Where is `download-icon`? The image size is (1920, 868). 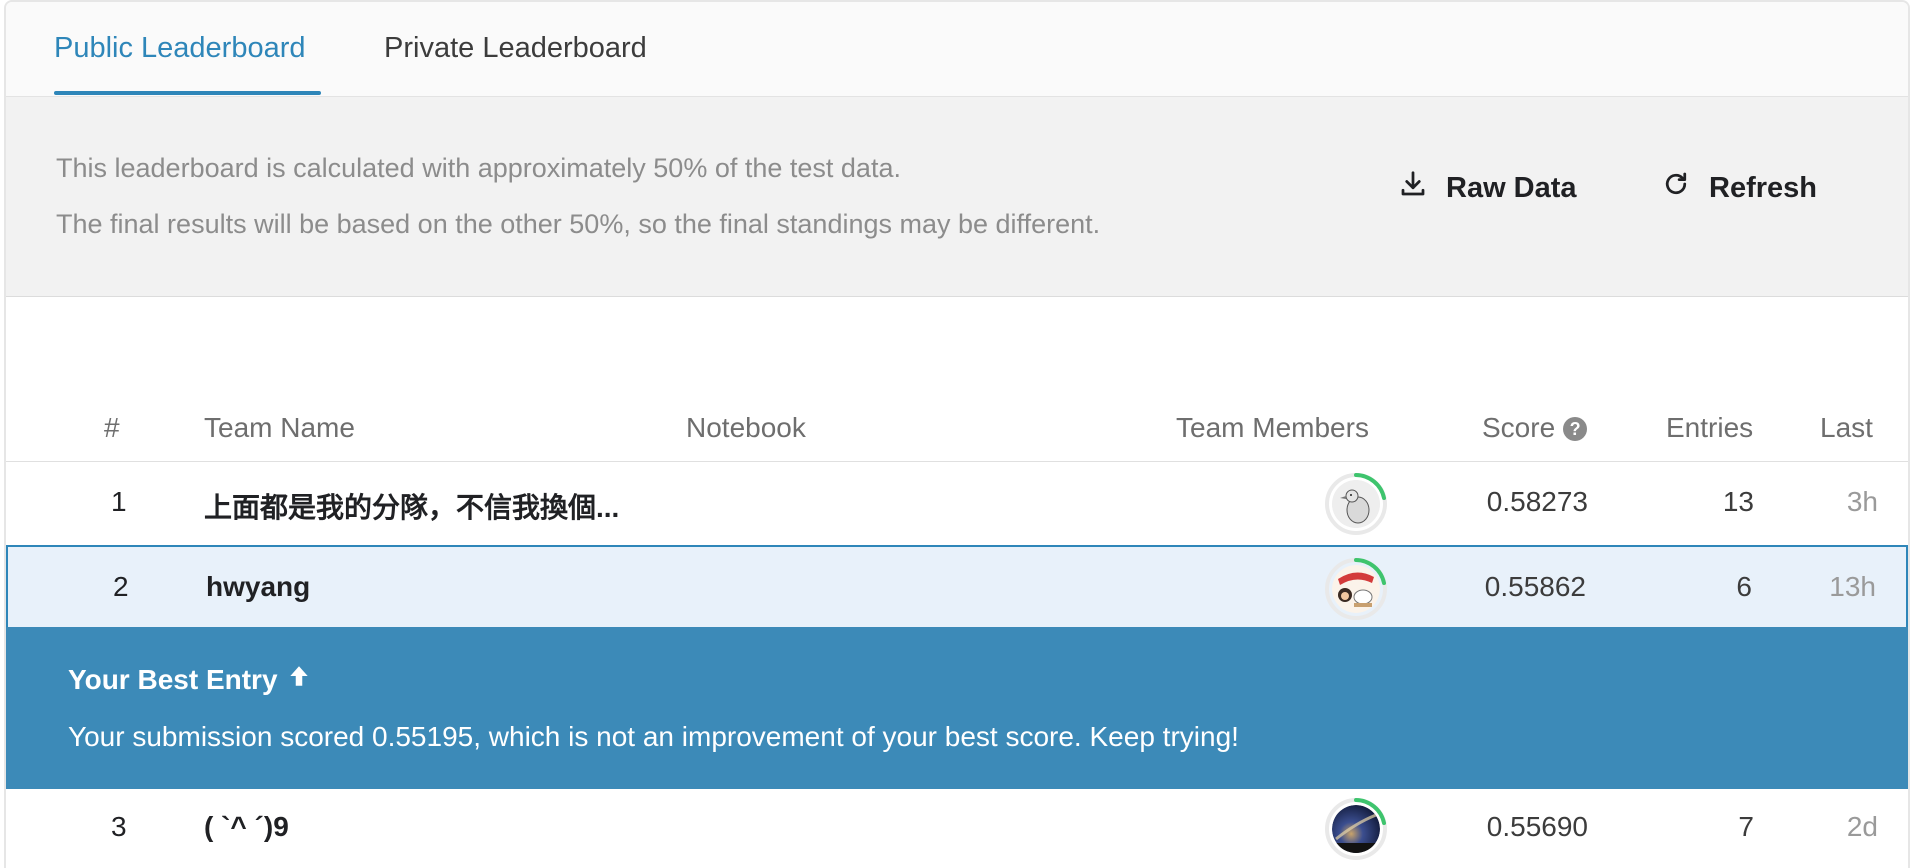 download-icon is located at coordinates (1413, 188).